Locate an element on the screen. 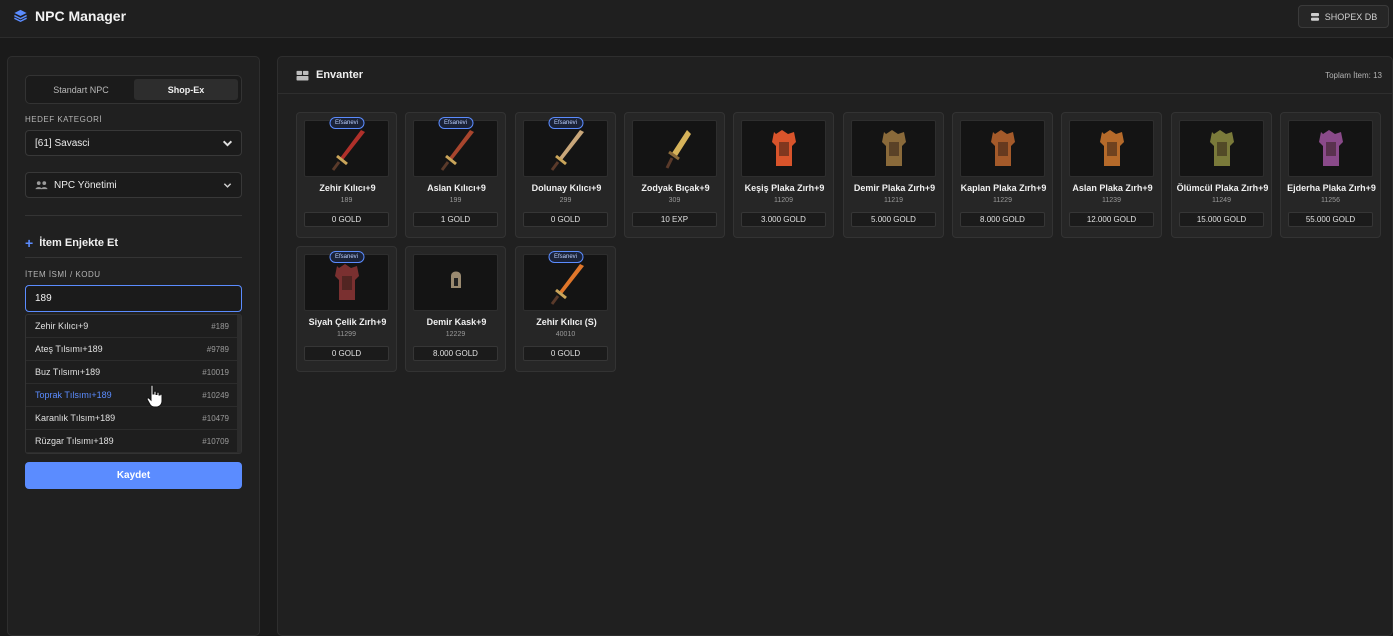  item-card: Ejderha Plaka Zırh+9 11256 55.000 GOLD is located at coordinates (1330, 175).